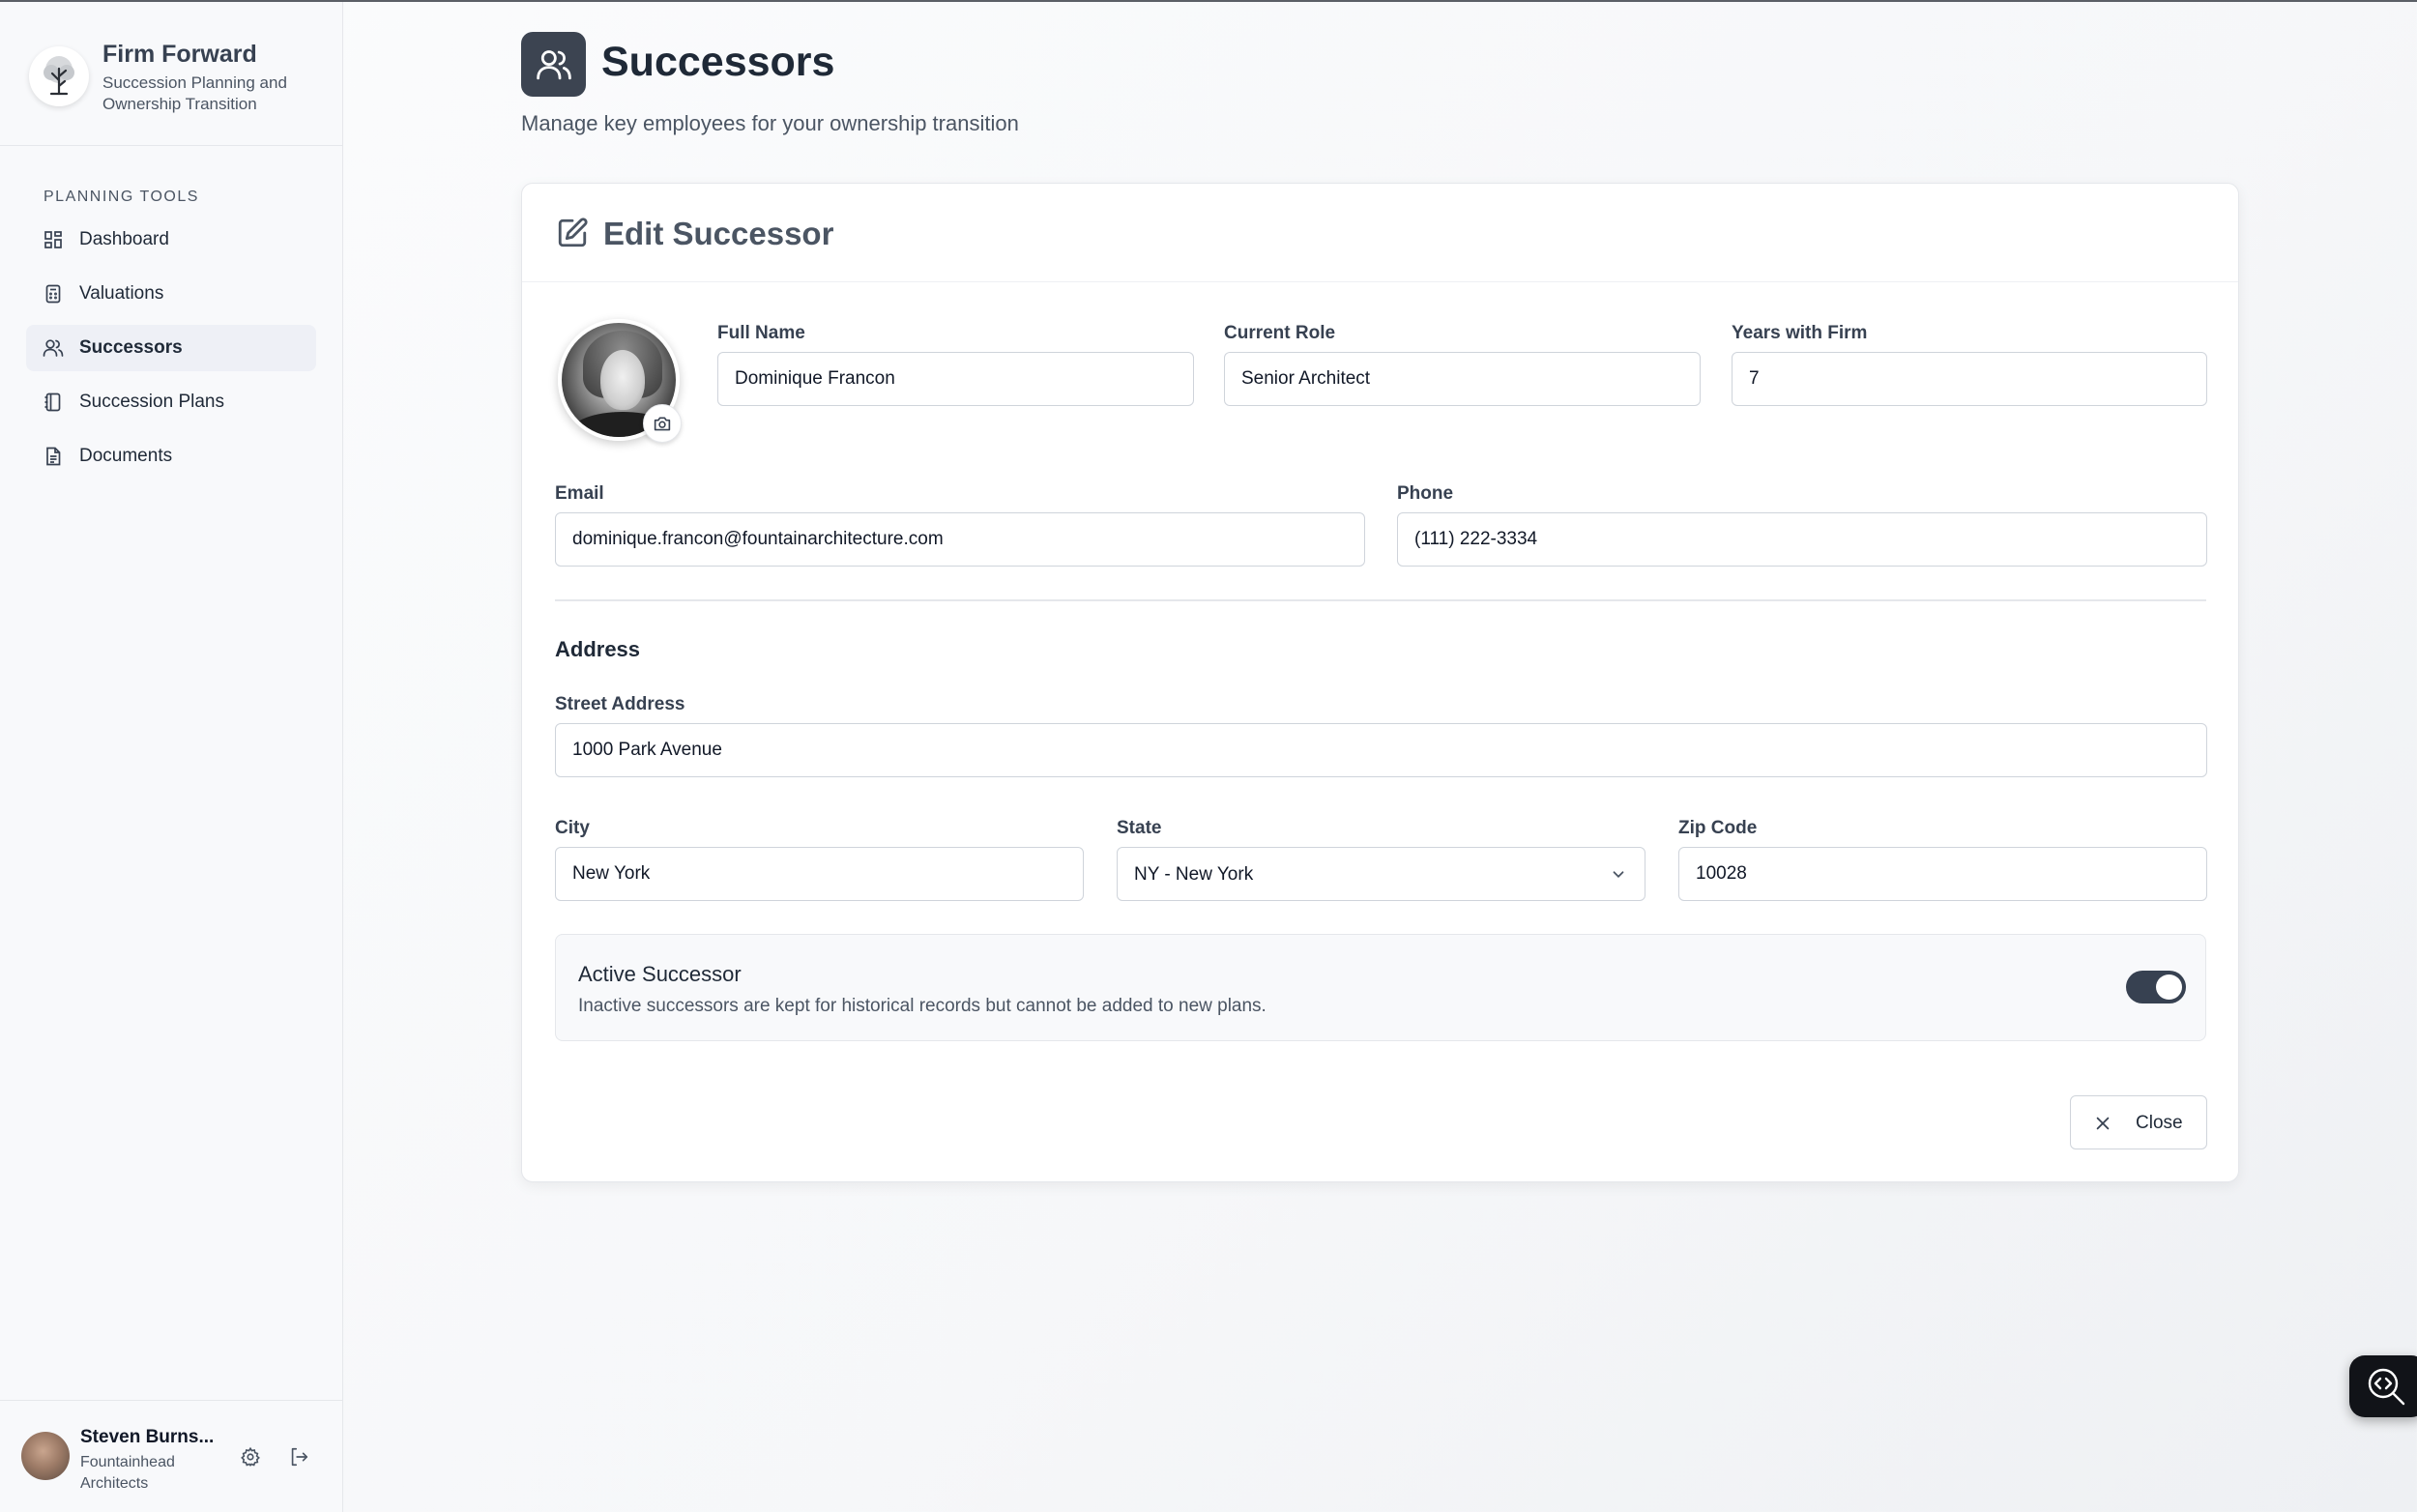 This screenshot has height=1512, width=2417. What do you see at coordinates (172, 145) in the screenshot?
I see `sidebar-divider` at bounding box center [172, 145].